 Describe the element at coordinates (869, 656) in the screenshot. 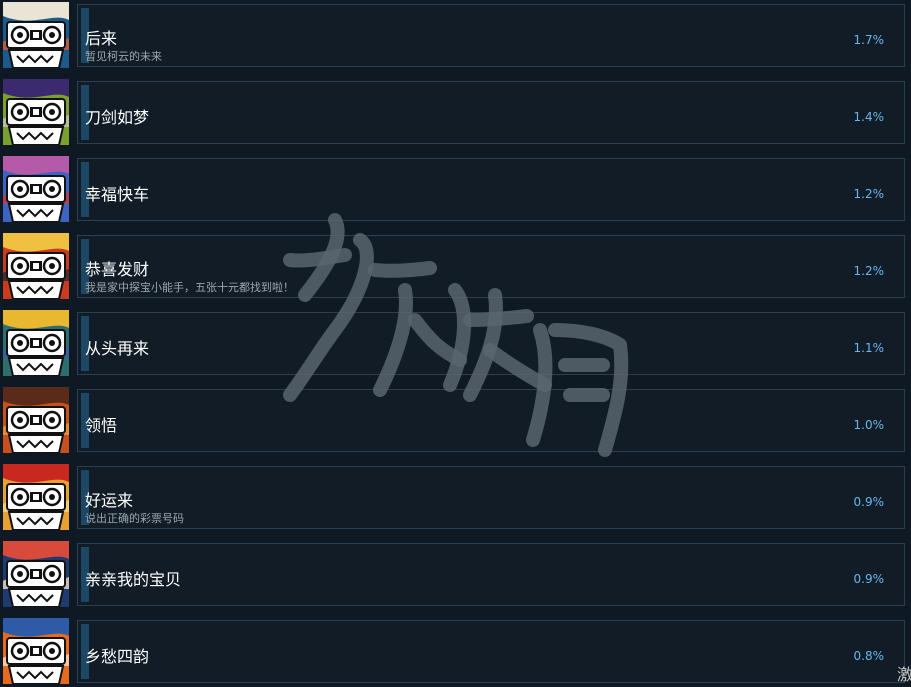

I see `unlock-percentage: 0.8%` at that location.